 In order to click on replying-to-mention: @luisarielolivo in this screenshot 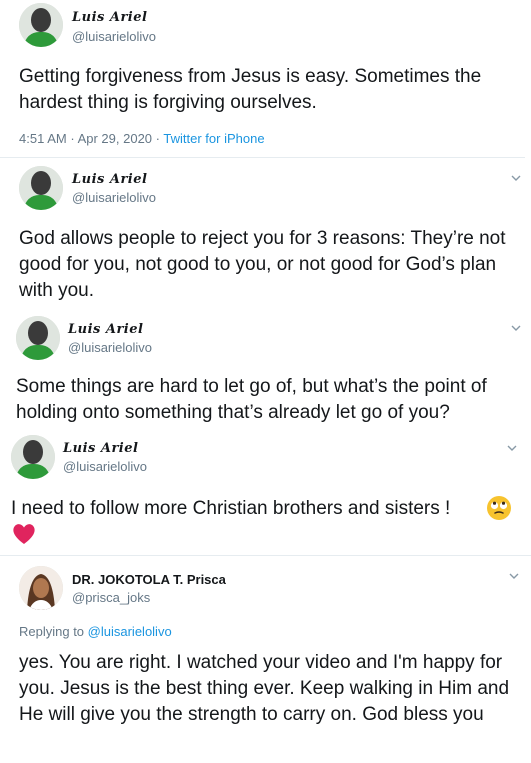, I will do `click(130, 631)`.